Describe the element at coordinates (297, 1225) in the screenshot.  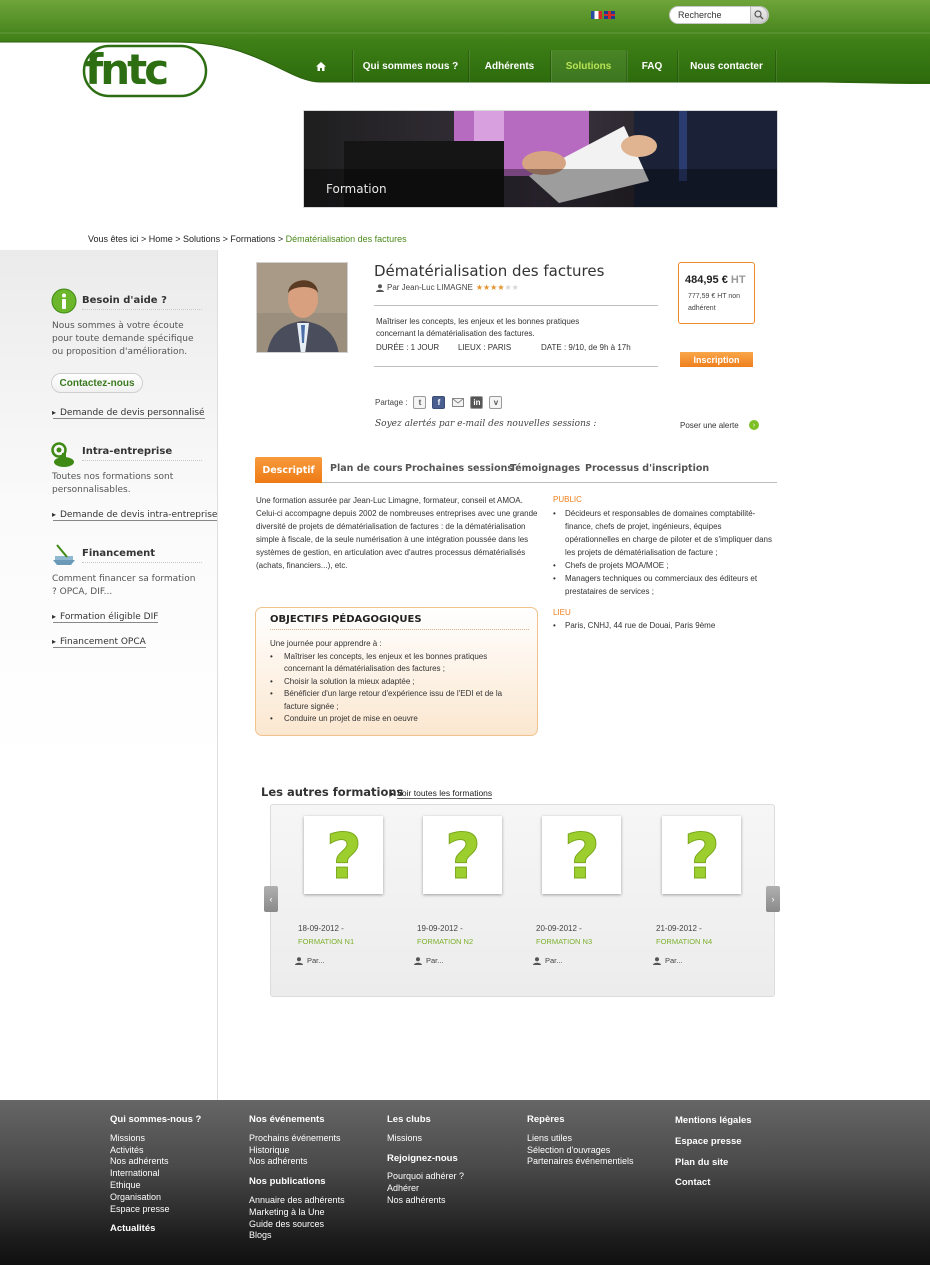
I see `footer-link: Guide des sources` at that location.